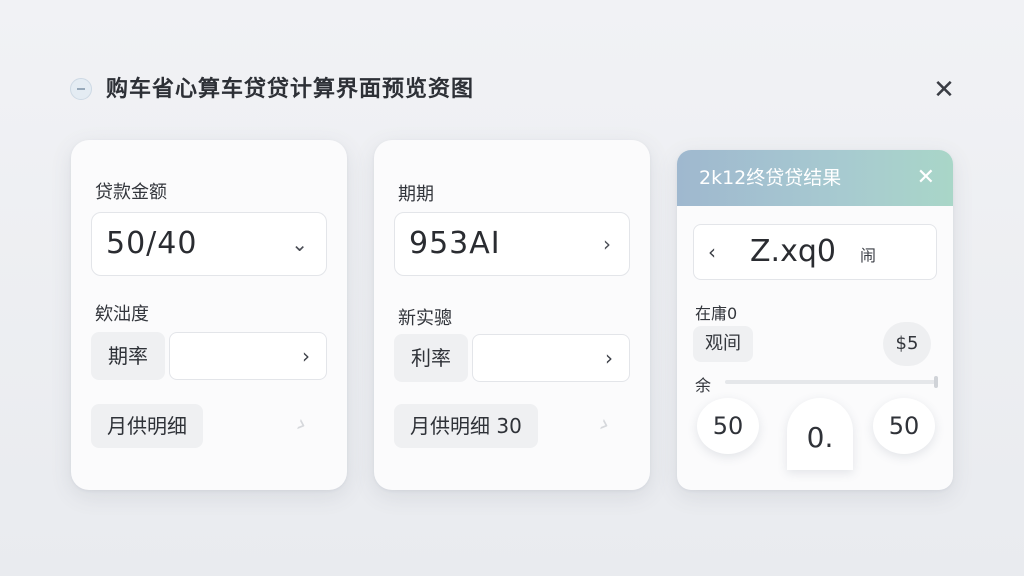 The height and width of the screenshot is (576, 1024). Describe the element at coordinates (868, 255) in the screenshot. I see `result-unit: 闹` at that location.